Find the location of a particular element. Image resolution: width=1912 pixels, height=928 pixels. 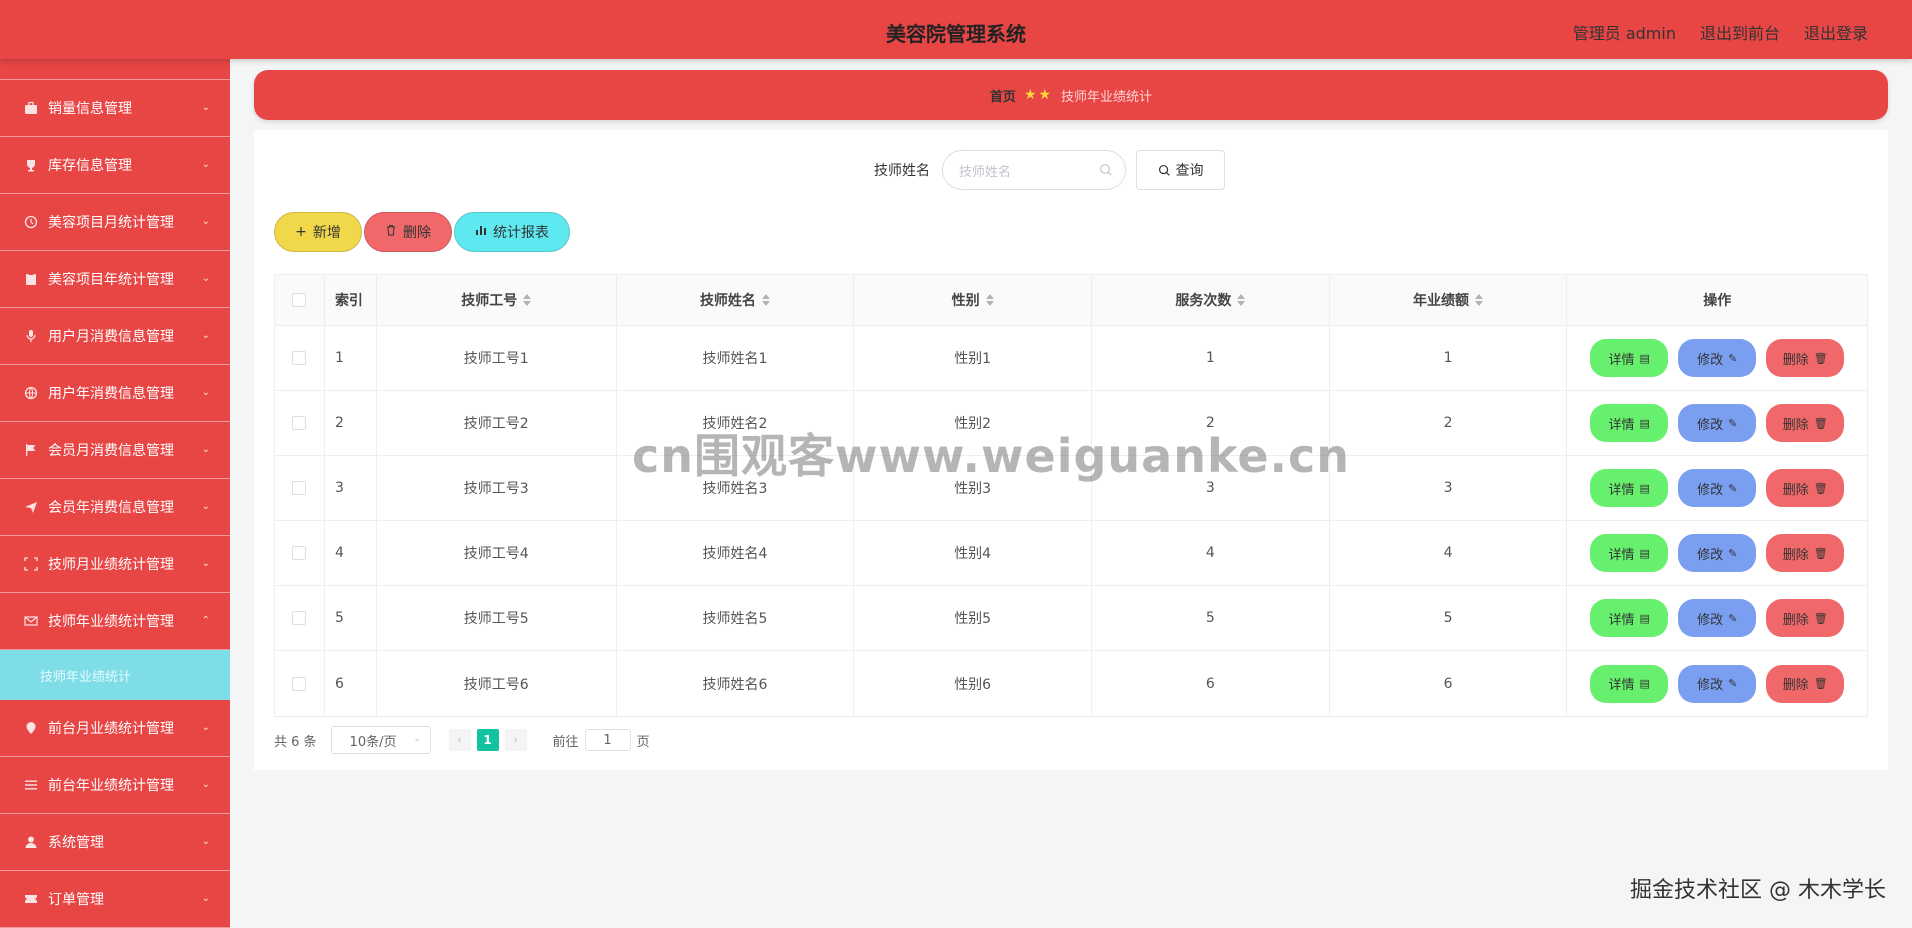

admin-label: 管理员 admin is located at coordinates (1624, 33).